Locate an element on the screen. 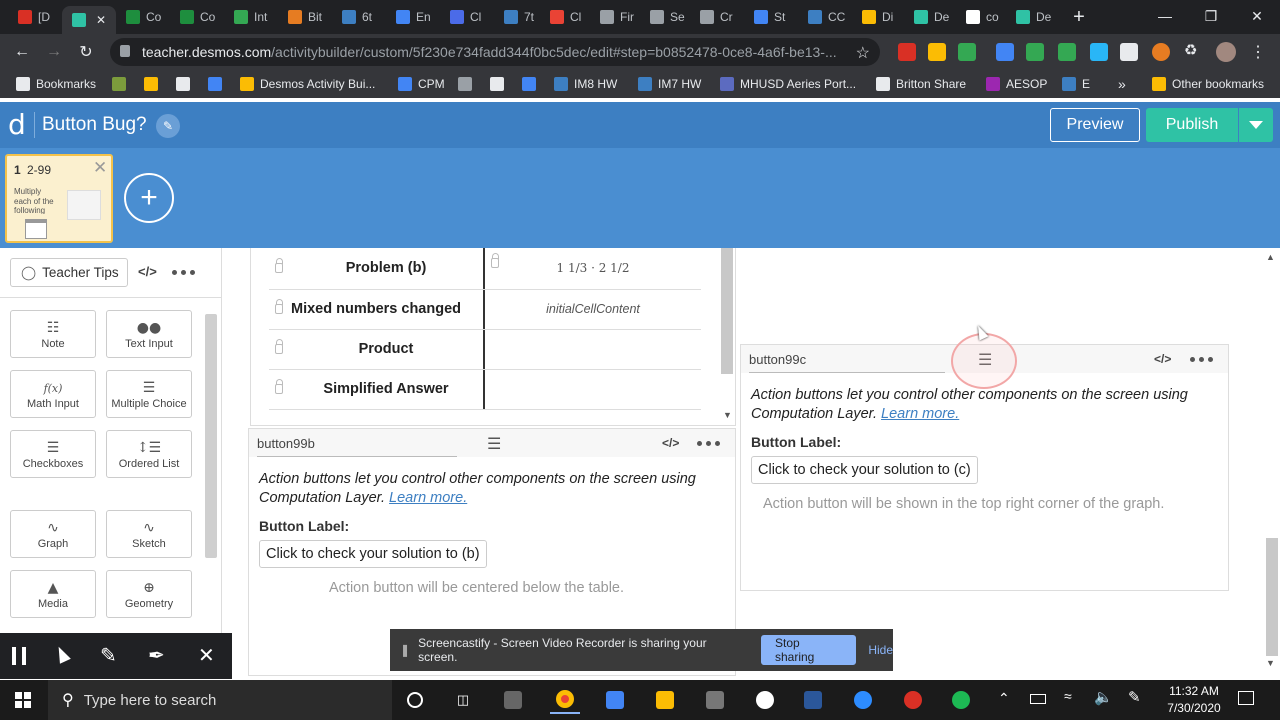 The height and width of the screenshot is (720, 1280). button-label-input: Click to check your solution to (b) is located at coordinates (373, 554).